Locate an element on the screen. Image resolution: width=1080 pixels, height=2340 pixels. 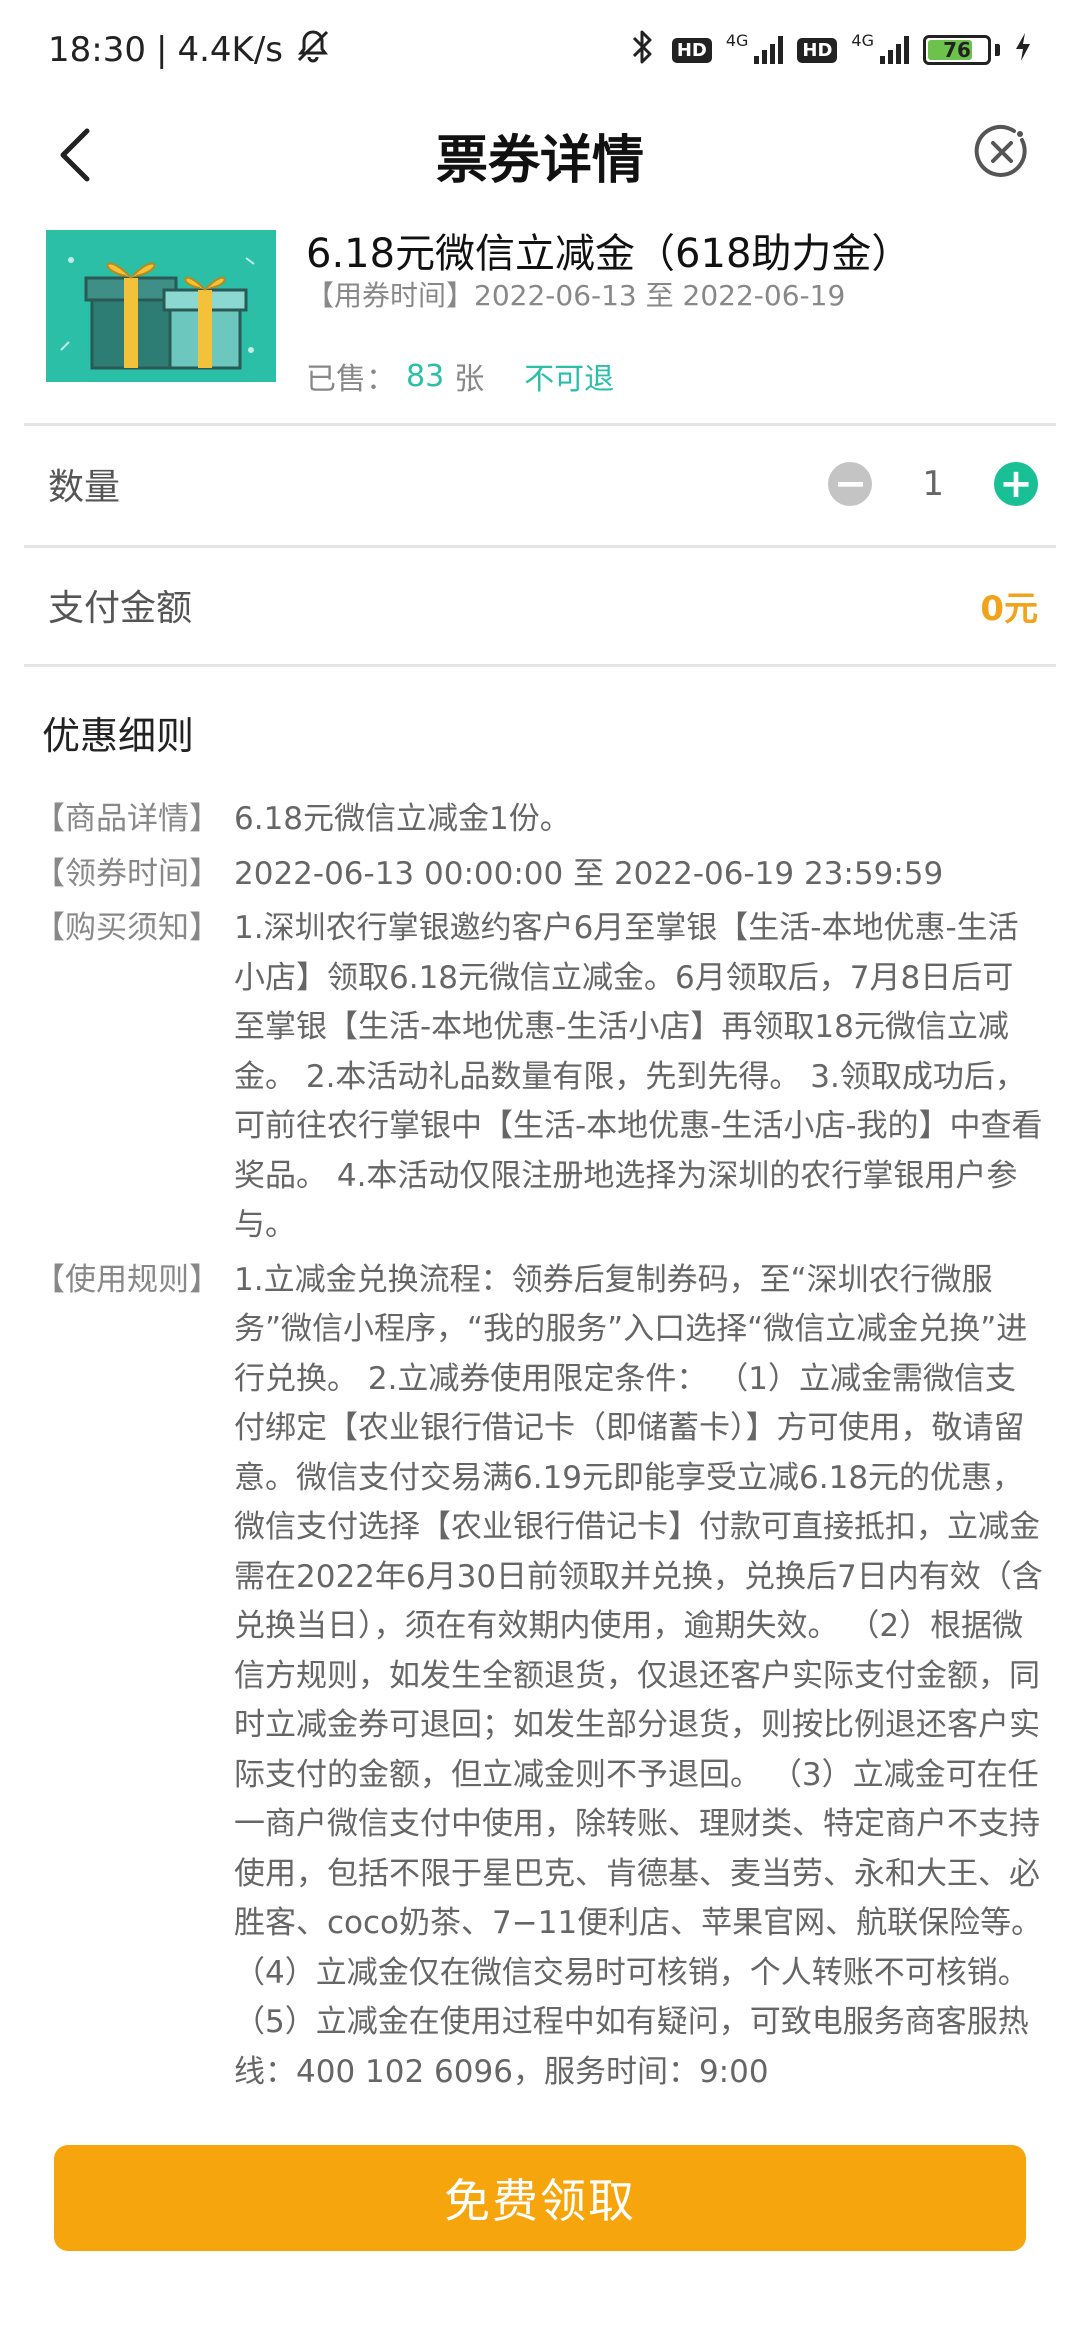
refund-status: 不可退 is located at coordinates (569, 379).